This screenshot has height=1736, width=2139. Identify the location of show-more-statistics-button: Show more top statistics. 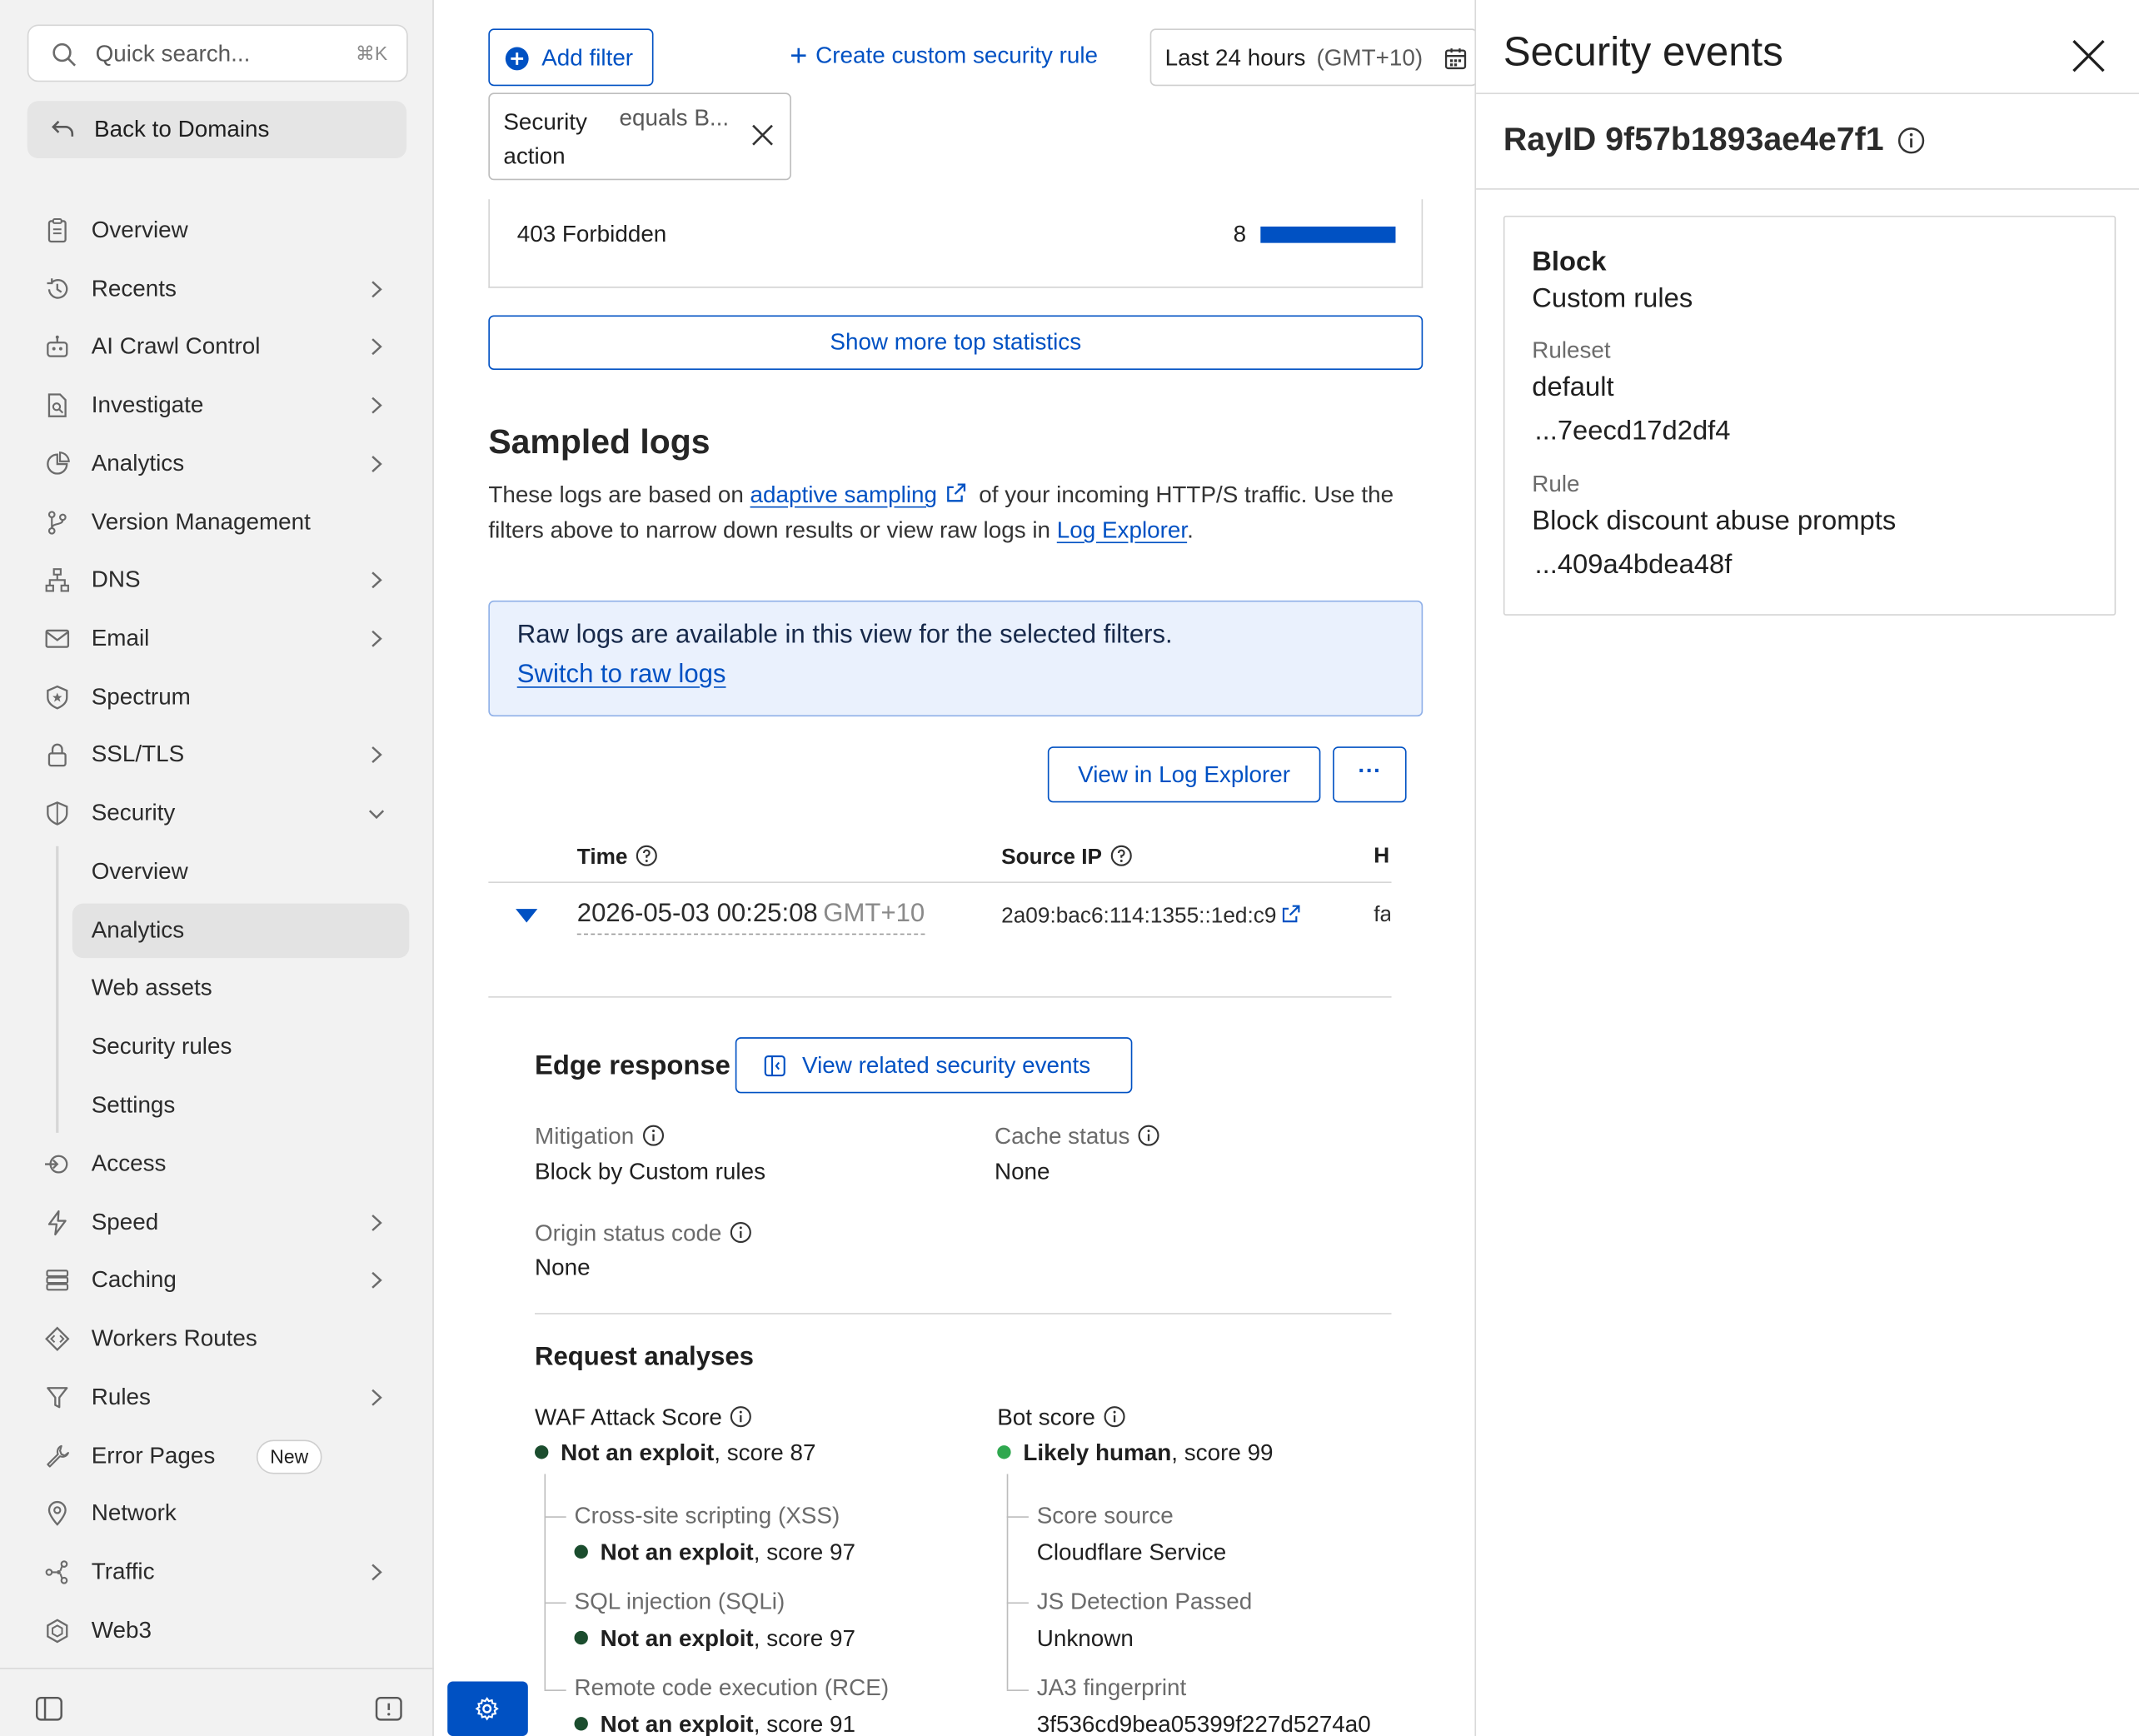
(956, 343).